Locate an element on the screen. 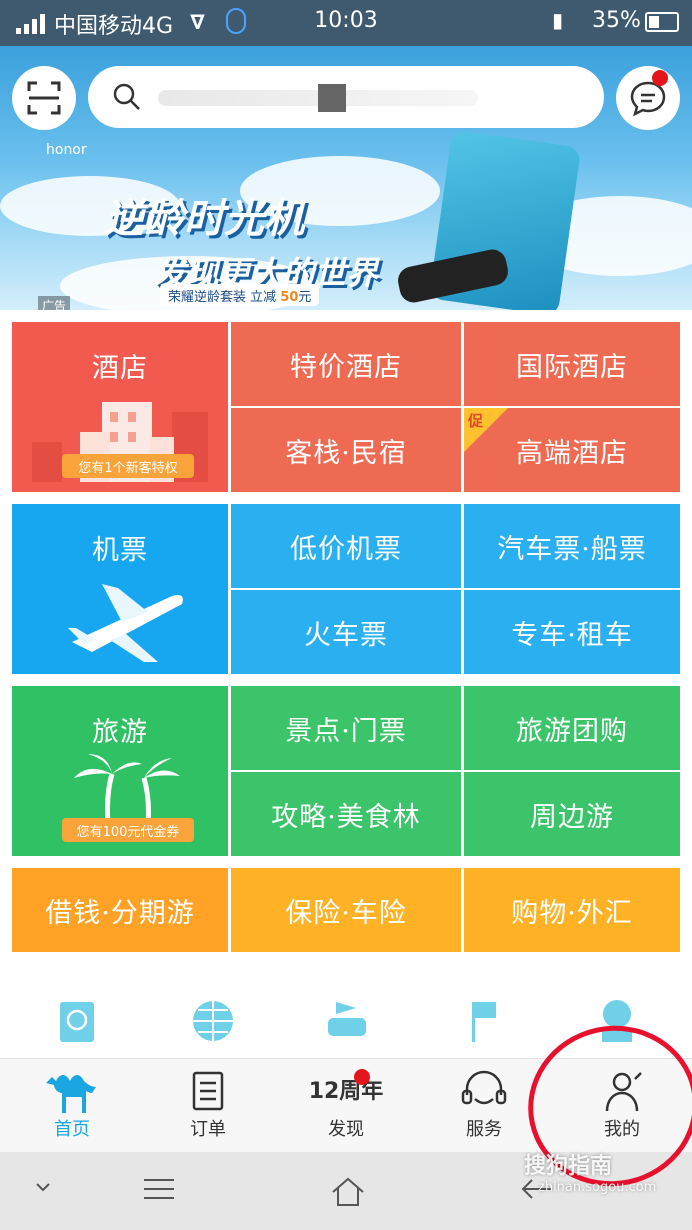  camel-icon is located at coordinates (71, 1094).